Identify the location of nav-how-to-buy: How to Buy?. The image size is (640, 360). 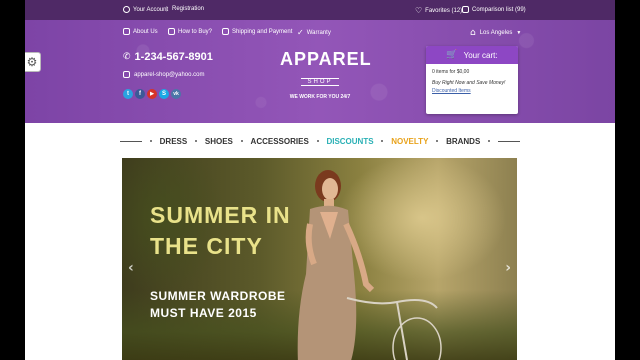
(190, 31).